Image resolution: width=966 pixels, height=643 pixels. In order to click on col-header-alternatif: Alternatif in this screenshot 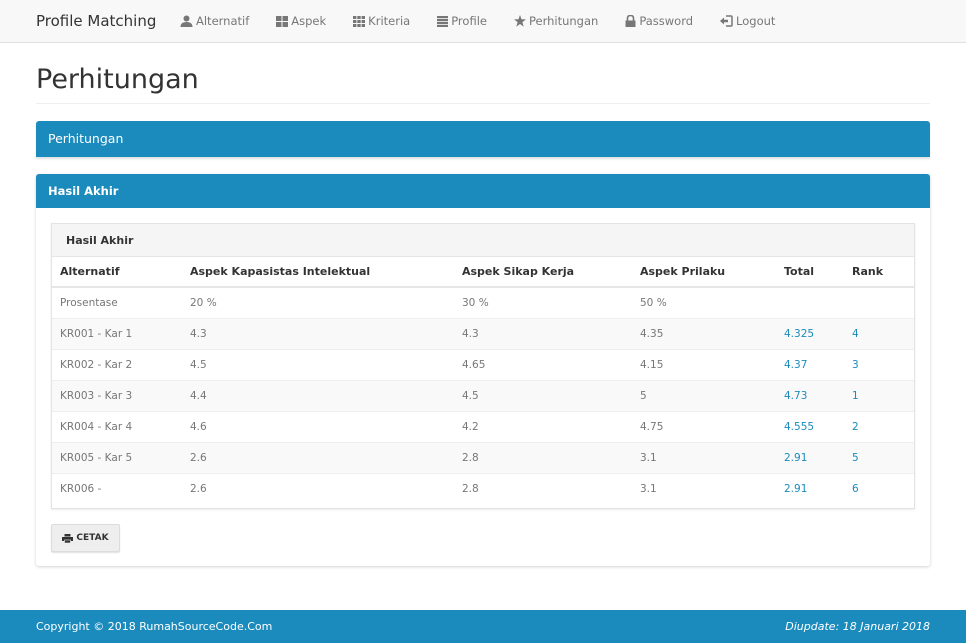, I will do `click(117, 272)`.